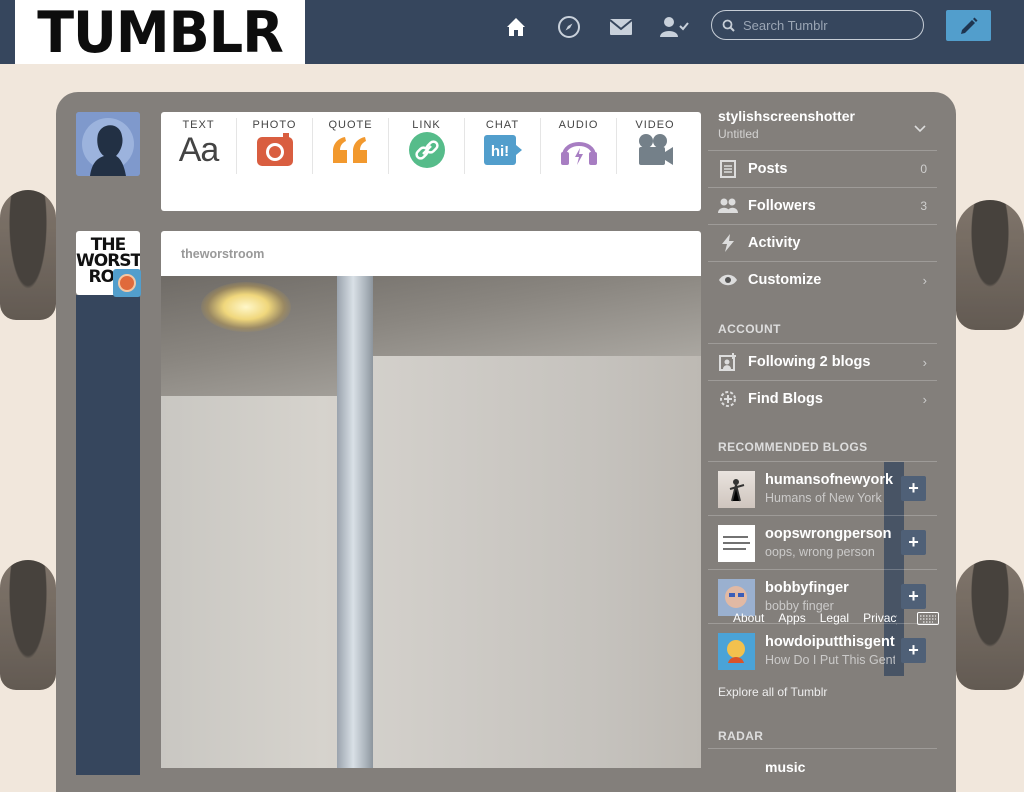  What do you see at coordinates (728, 399) in the screenshot?
I see `crosshair-icon` at bounding box center [728, 399].